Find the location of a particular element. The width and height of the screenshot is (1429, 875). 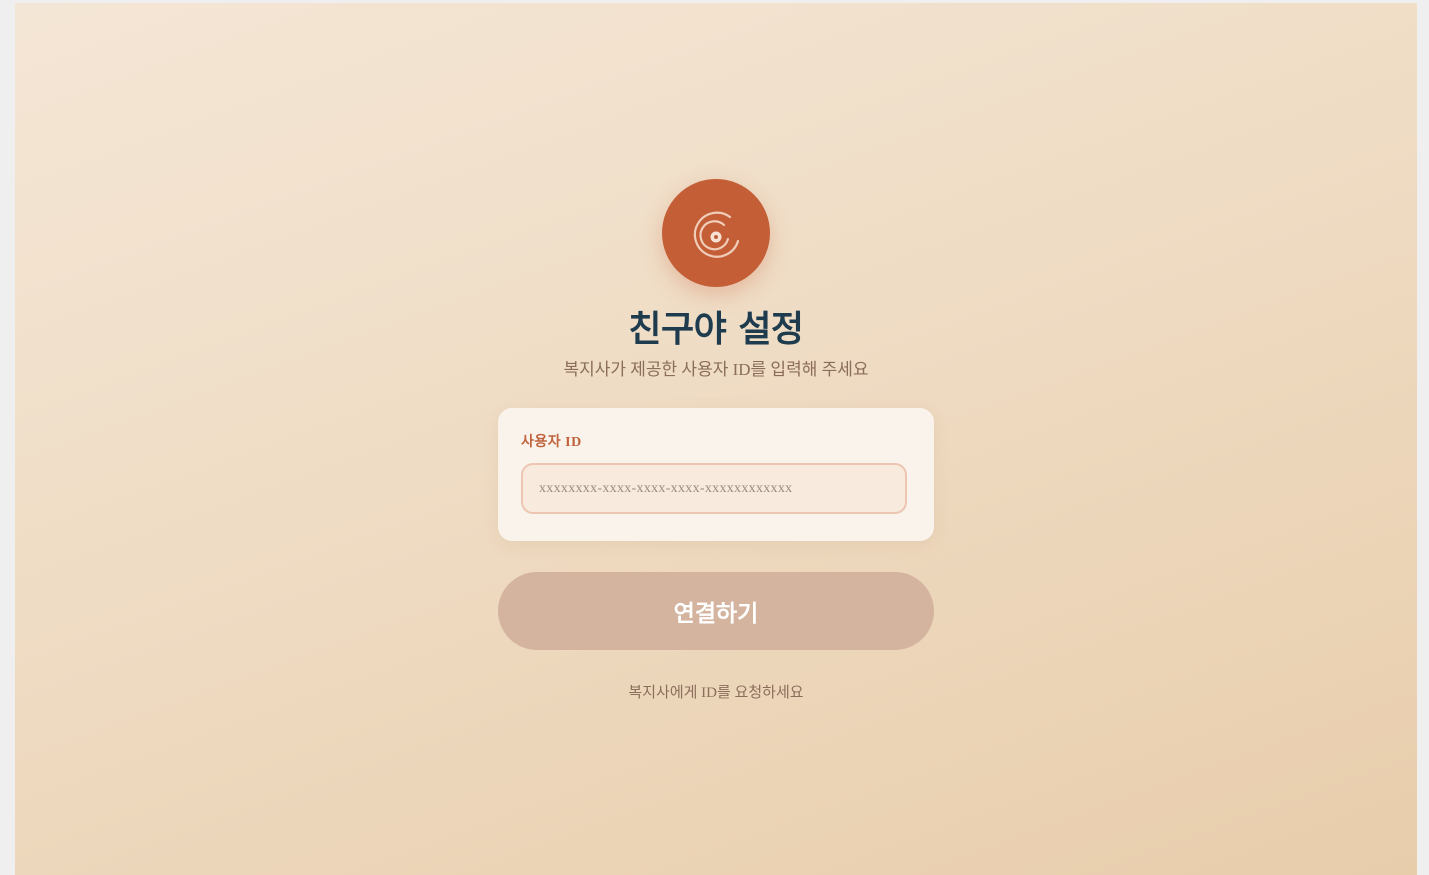

user-id-input is located at coordinates (714, 488).